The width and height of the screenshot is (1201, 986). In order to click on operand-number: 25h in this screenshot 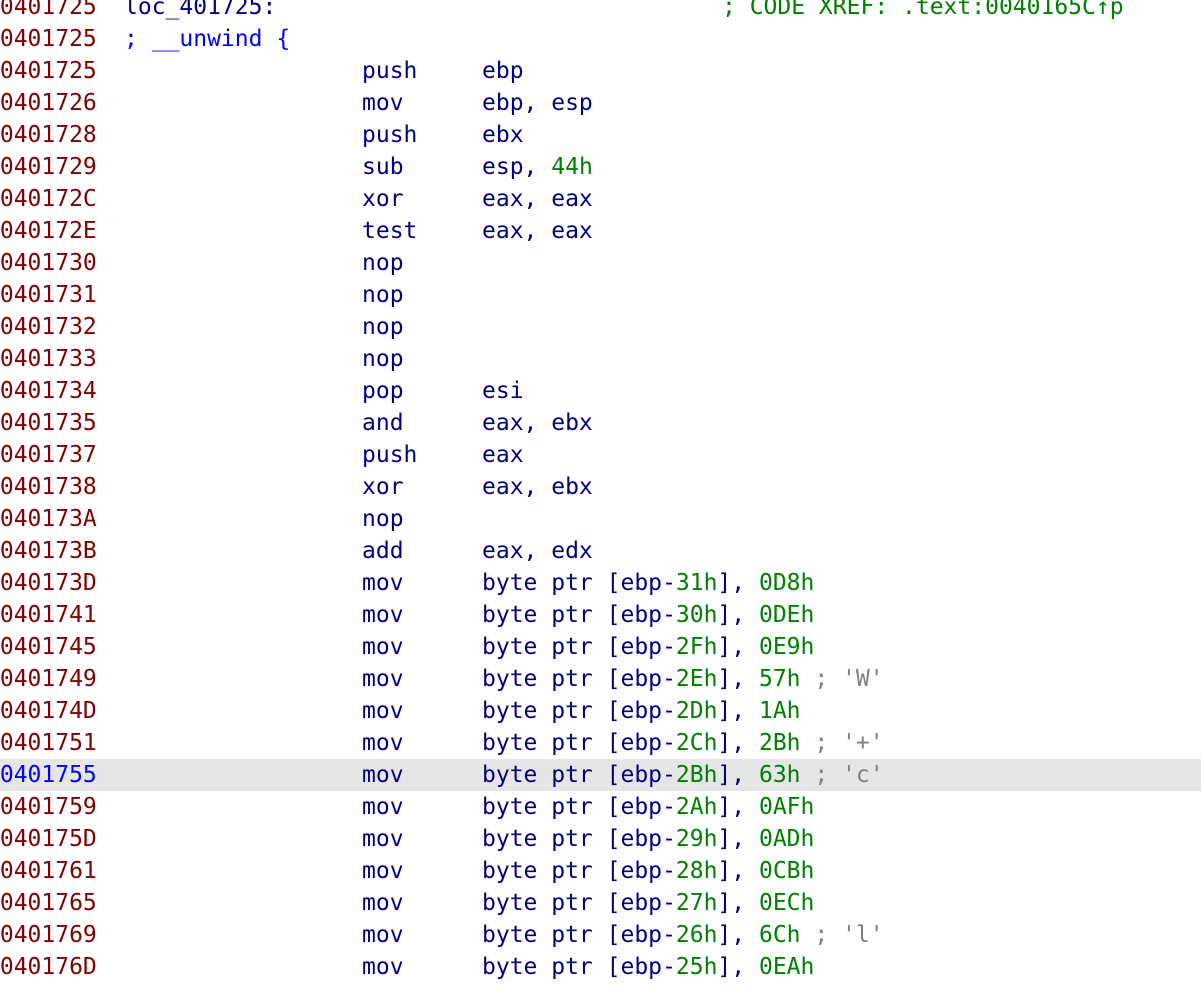, I will do `click(697, 967)`.